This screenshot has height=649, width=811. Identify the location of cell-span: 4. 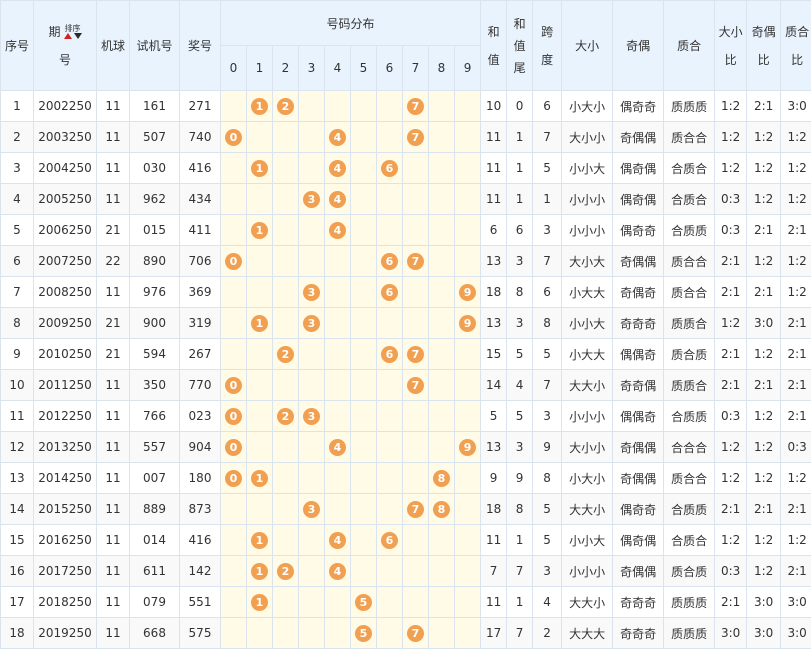
(547, 602).